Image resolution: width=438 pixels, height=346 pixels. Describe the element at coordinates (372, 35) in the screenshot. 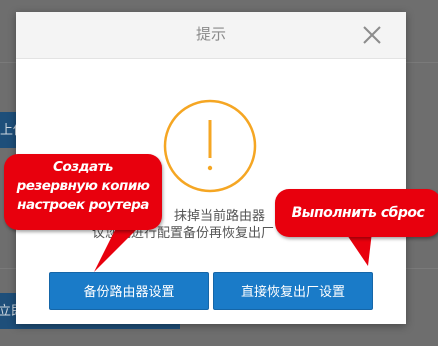

I see `close-icon` at that location.